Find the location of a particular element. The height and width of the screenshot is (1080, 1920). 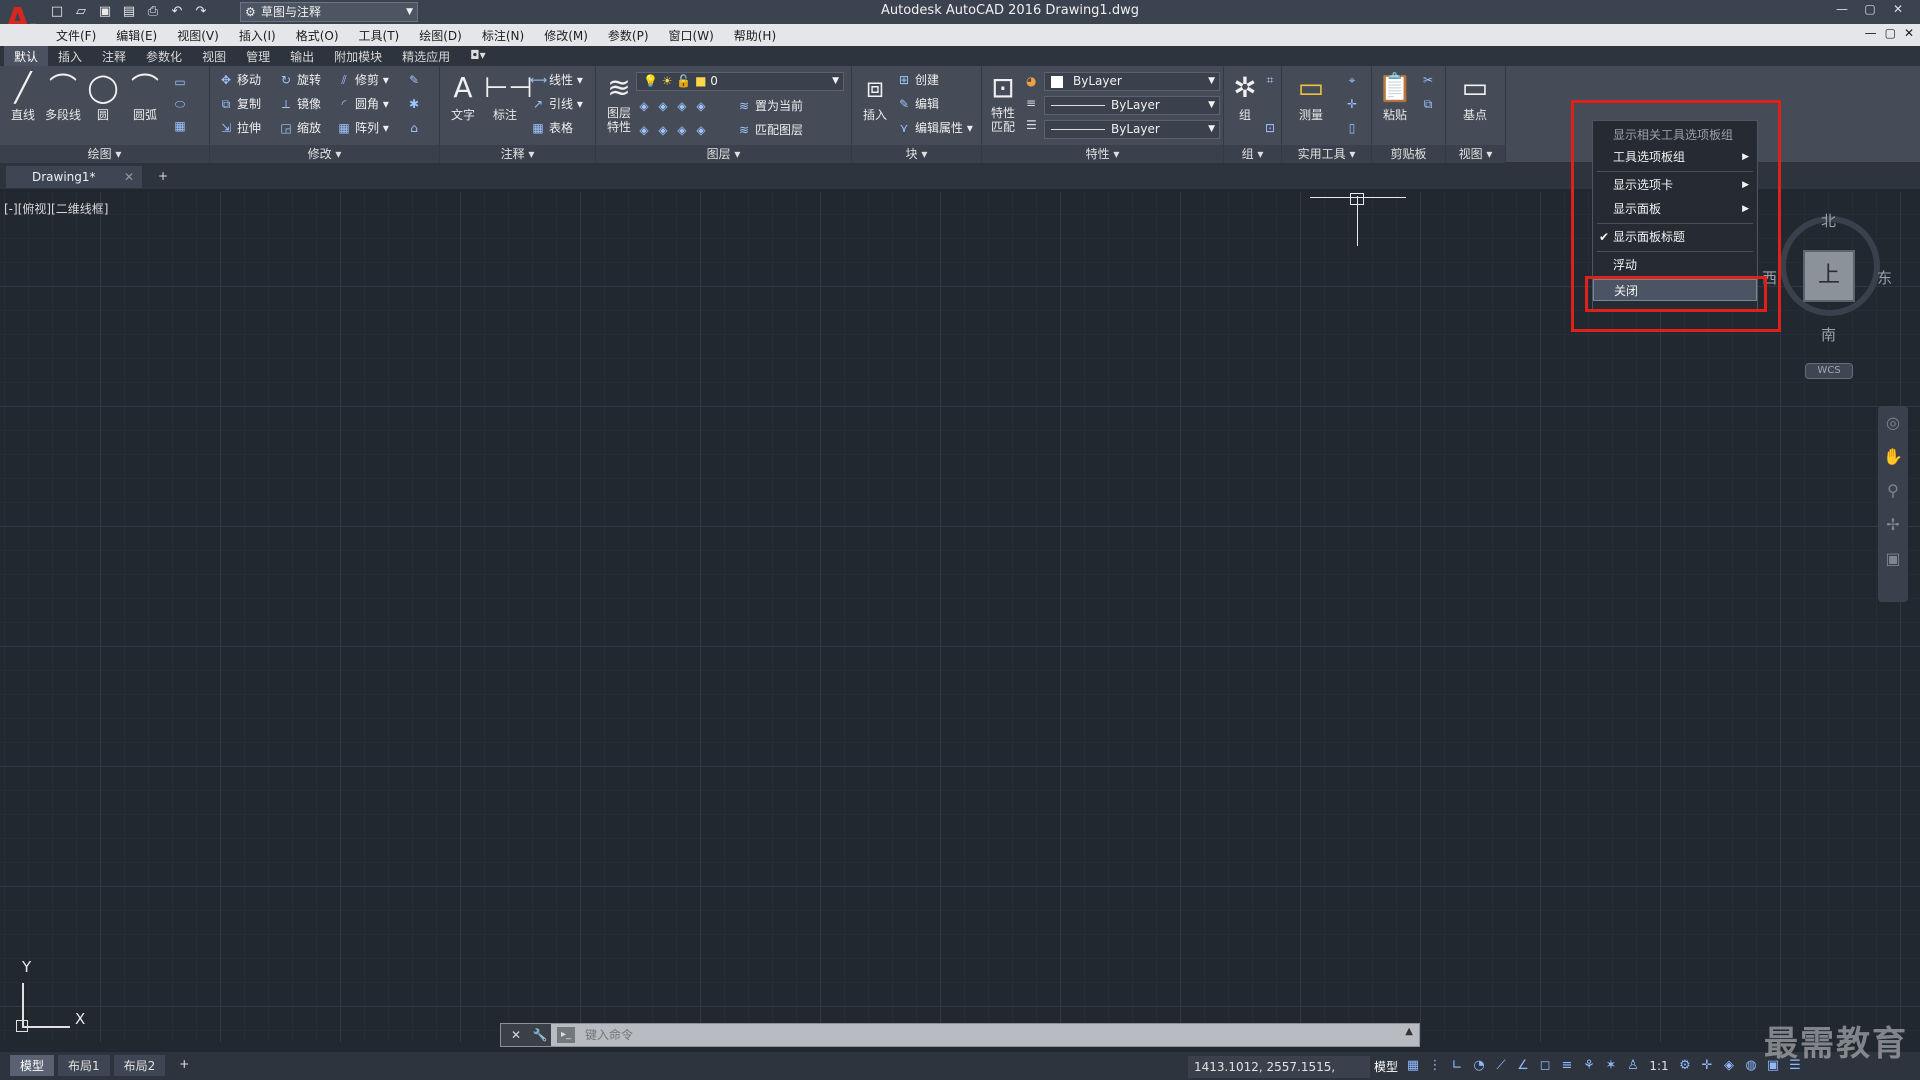

array-button: ▦ 阵列 ▾ is located at coordinates (362, 128).